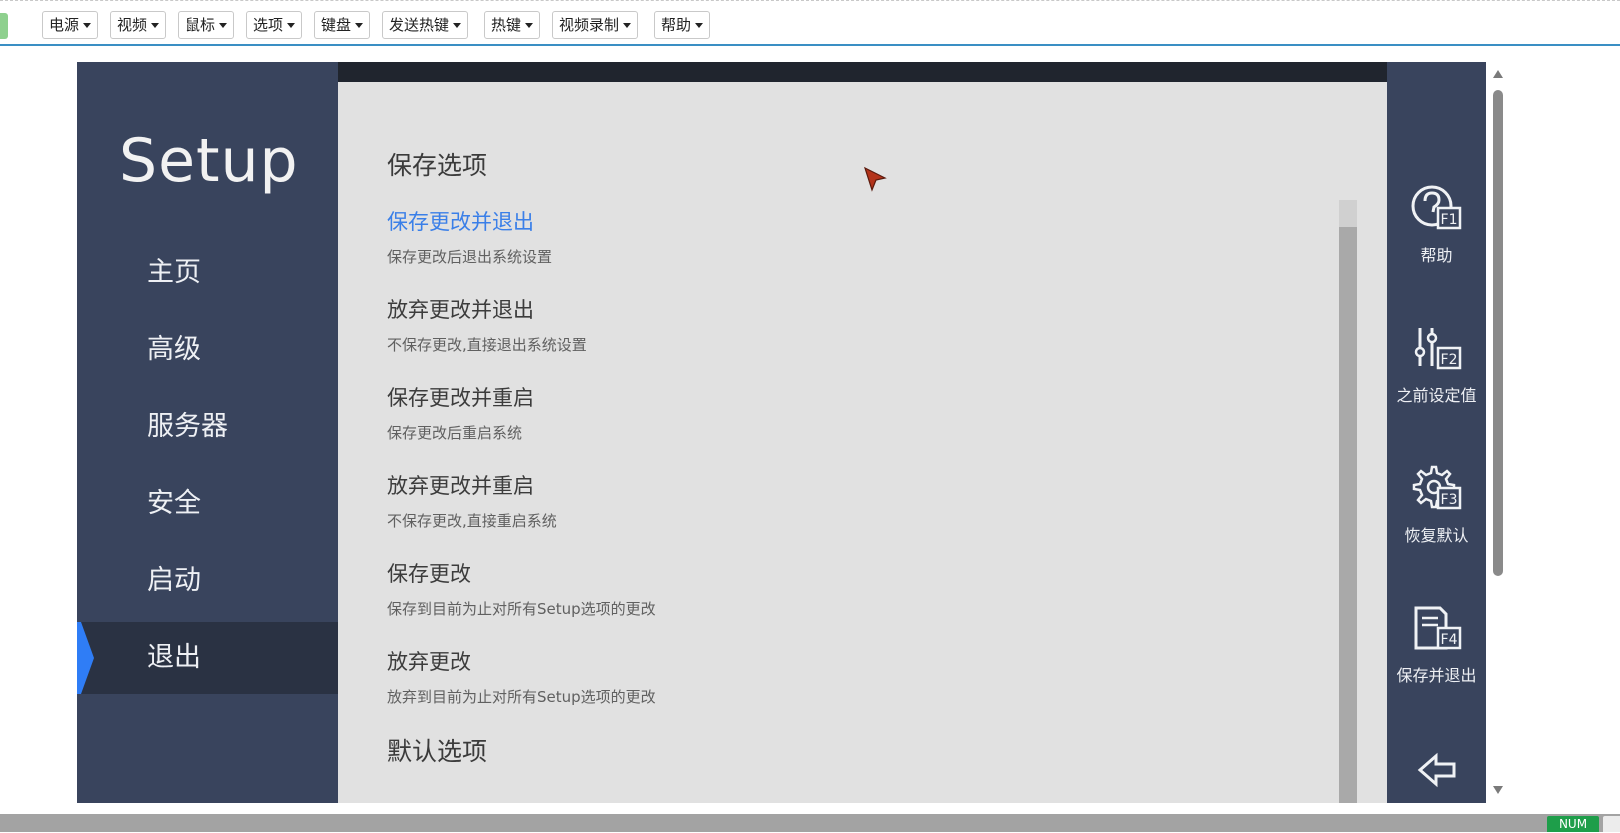 The image size is (1620, 833). What do you see at coordinates (810, 23) in the screenshot?
I see `toolbar: 电源 视频 鼠标 选项 键盘 发送热键 热键 视频录制 帮助` at bounding box center [810, 23].